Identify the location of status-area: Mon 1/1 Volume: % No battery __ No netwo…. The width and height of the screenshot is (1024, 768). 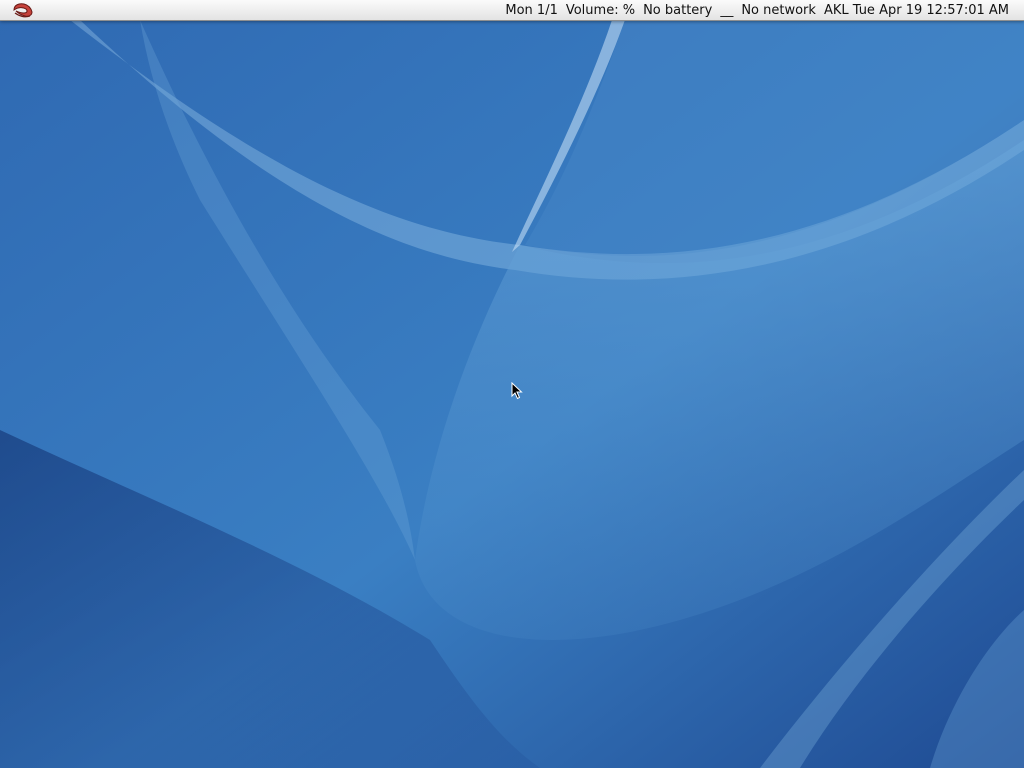
(757, 10).